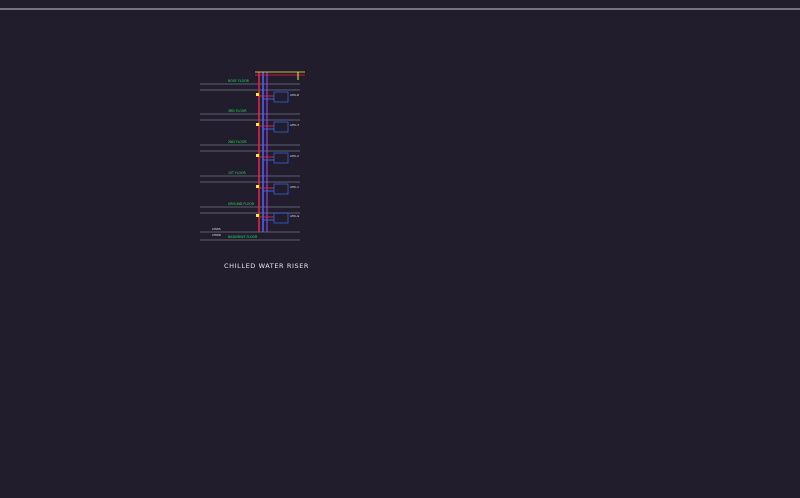 The width and height of the screenshot is (800, 498). I want to click on svg-text: 2ND FLOOR, so click(237, 142).